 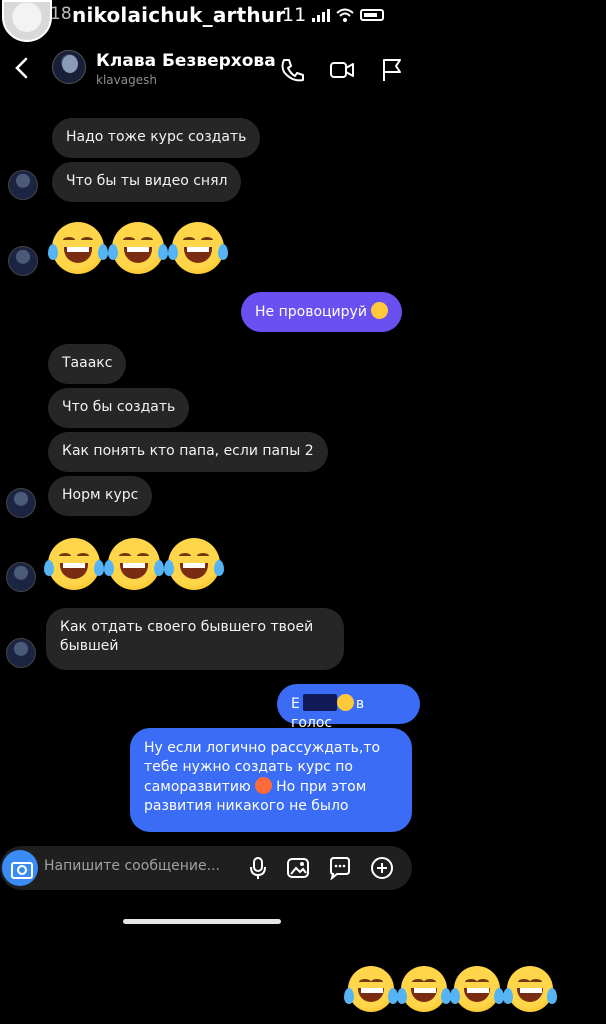 What do you see at coordinates (333, 15) in the screenshot?
I see `status-bar: 11` at bounding box center [333, 15].